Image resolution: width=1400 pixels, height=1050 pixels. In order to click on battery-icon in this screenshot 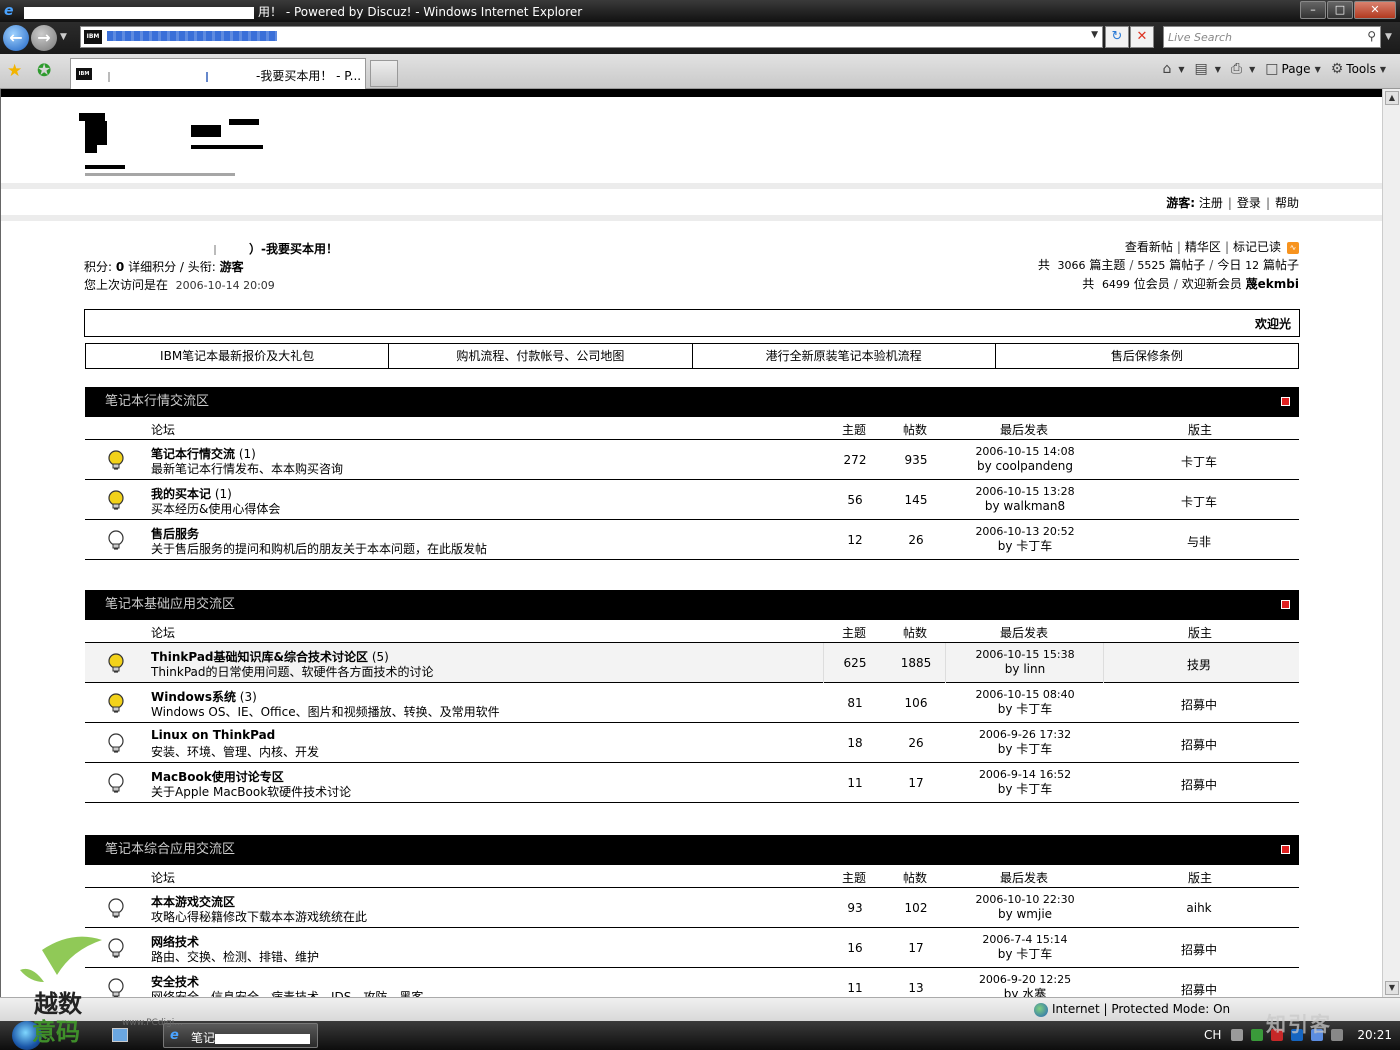, I will do `click(1257, 1035)`.